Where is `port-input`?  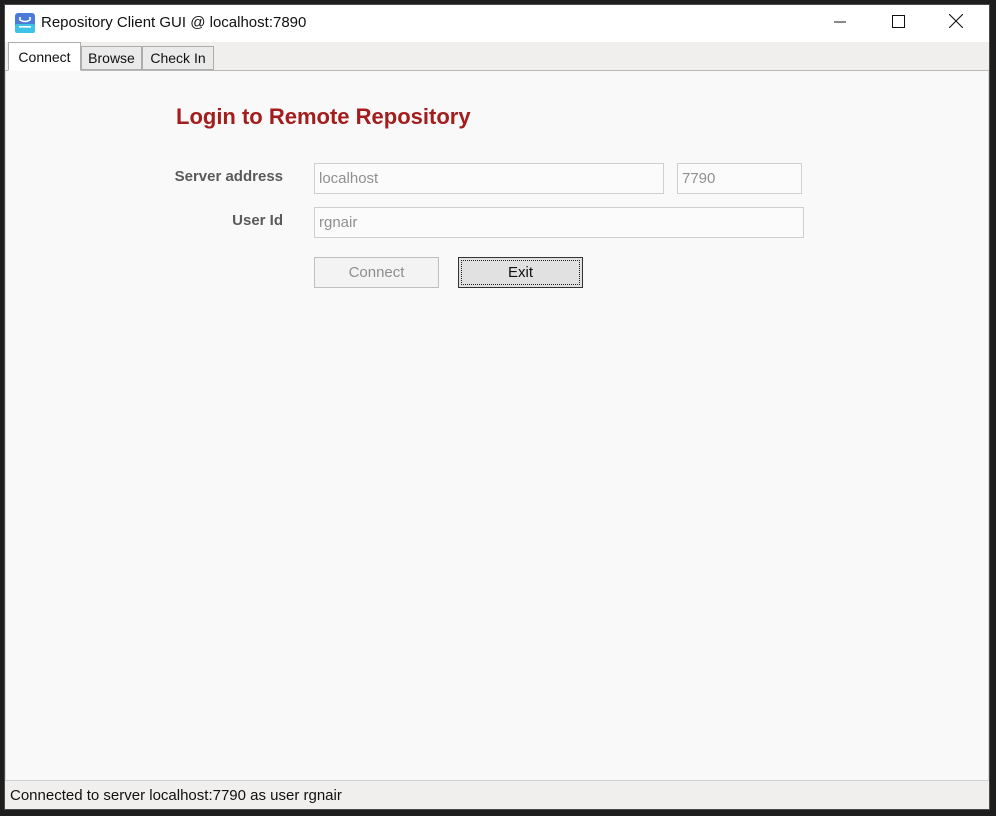
port-input is located at coordinates (739, 178).